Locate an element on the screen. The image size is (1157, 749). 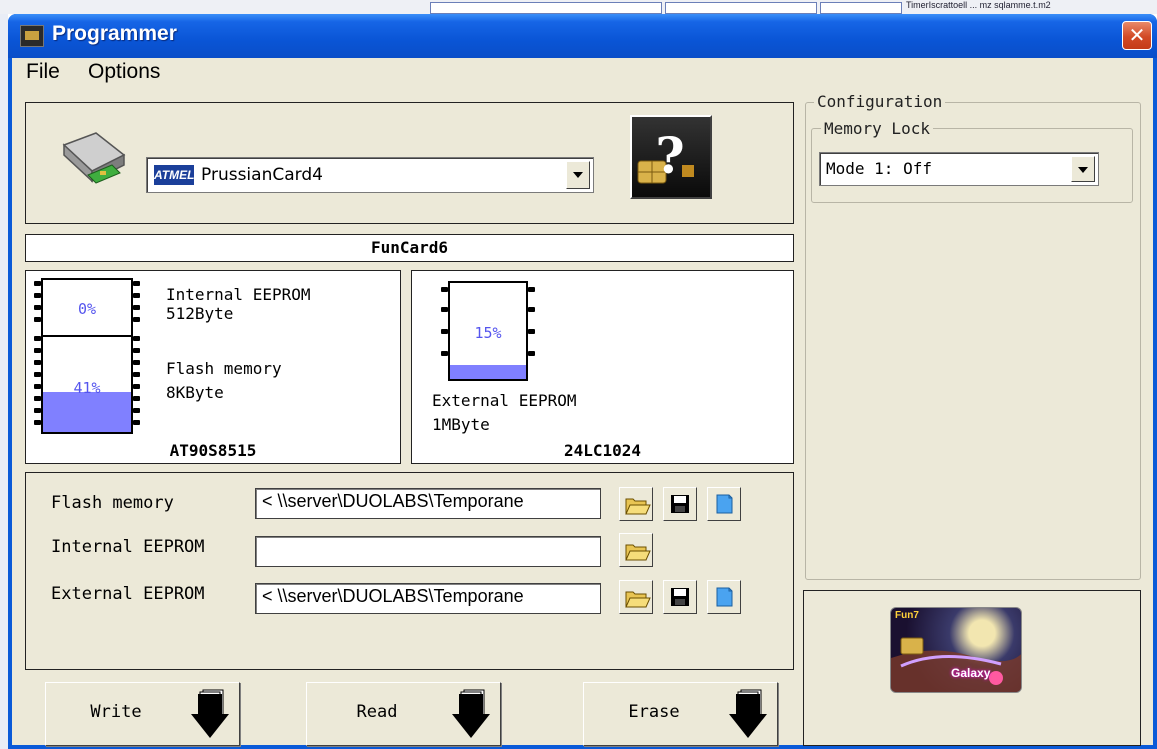
memory-lock-value: Mode 1: Off is located at coordinates (879, 168).